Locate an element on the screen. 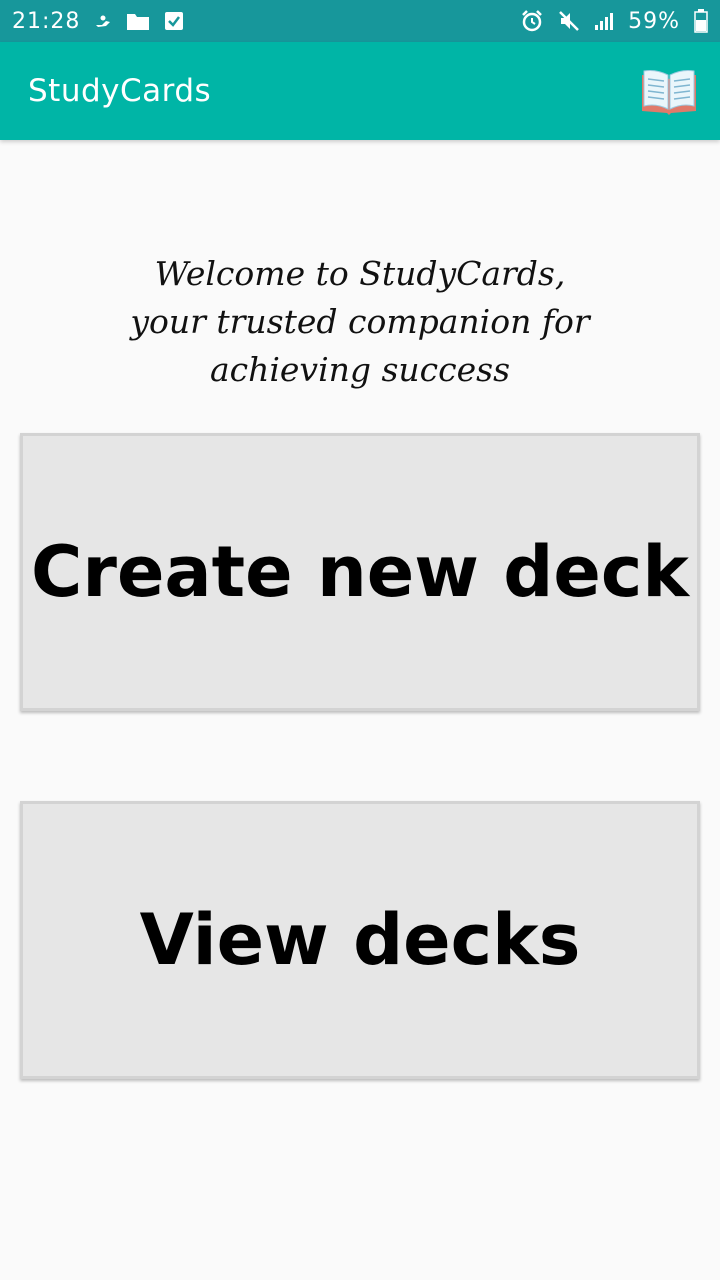 The image size is (720, 1280). alarm-icon is located at coordinates (532, 21).